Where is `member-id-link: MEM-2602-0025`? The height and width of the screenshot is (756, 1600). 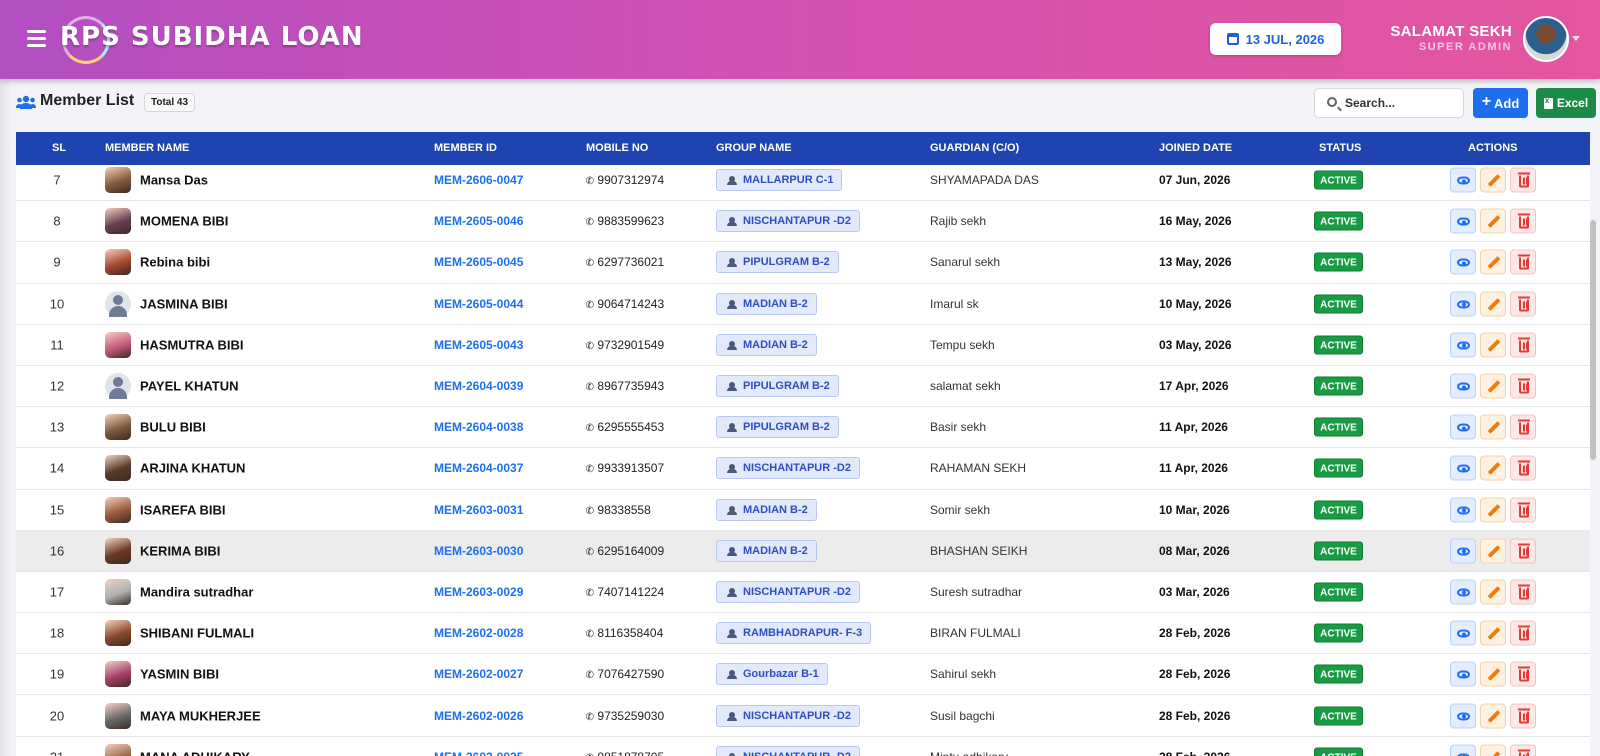 member-id-link: MEM-2602-0025 is located at coordinates (478, 753).